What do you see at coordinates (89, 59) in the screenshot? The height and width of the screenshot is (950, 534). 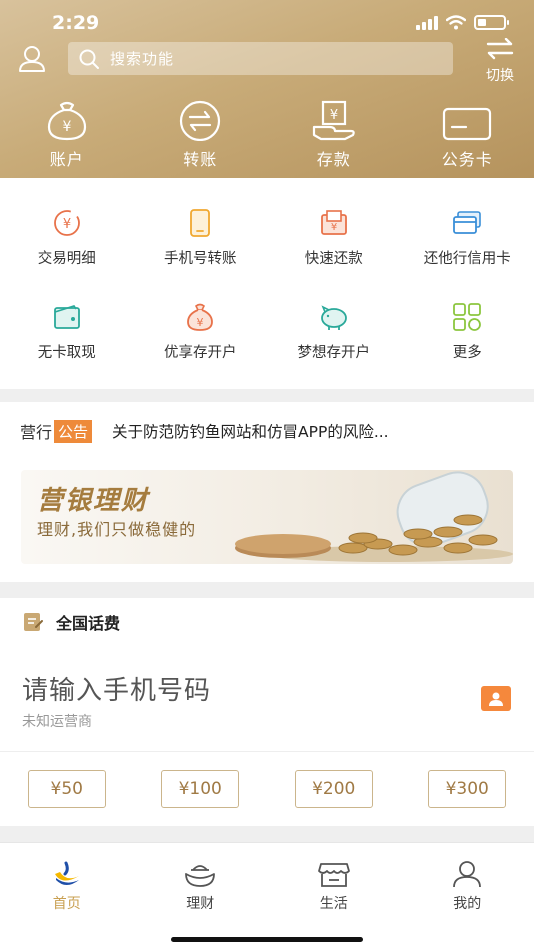 I see `search-icon` at bounding box center [89, 59].